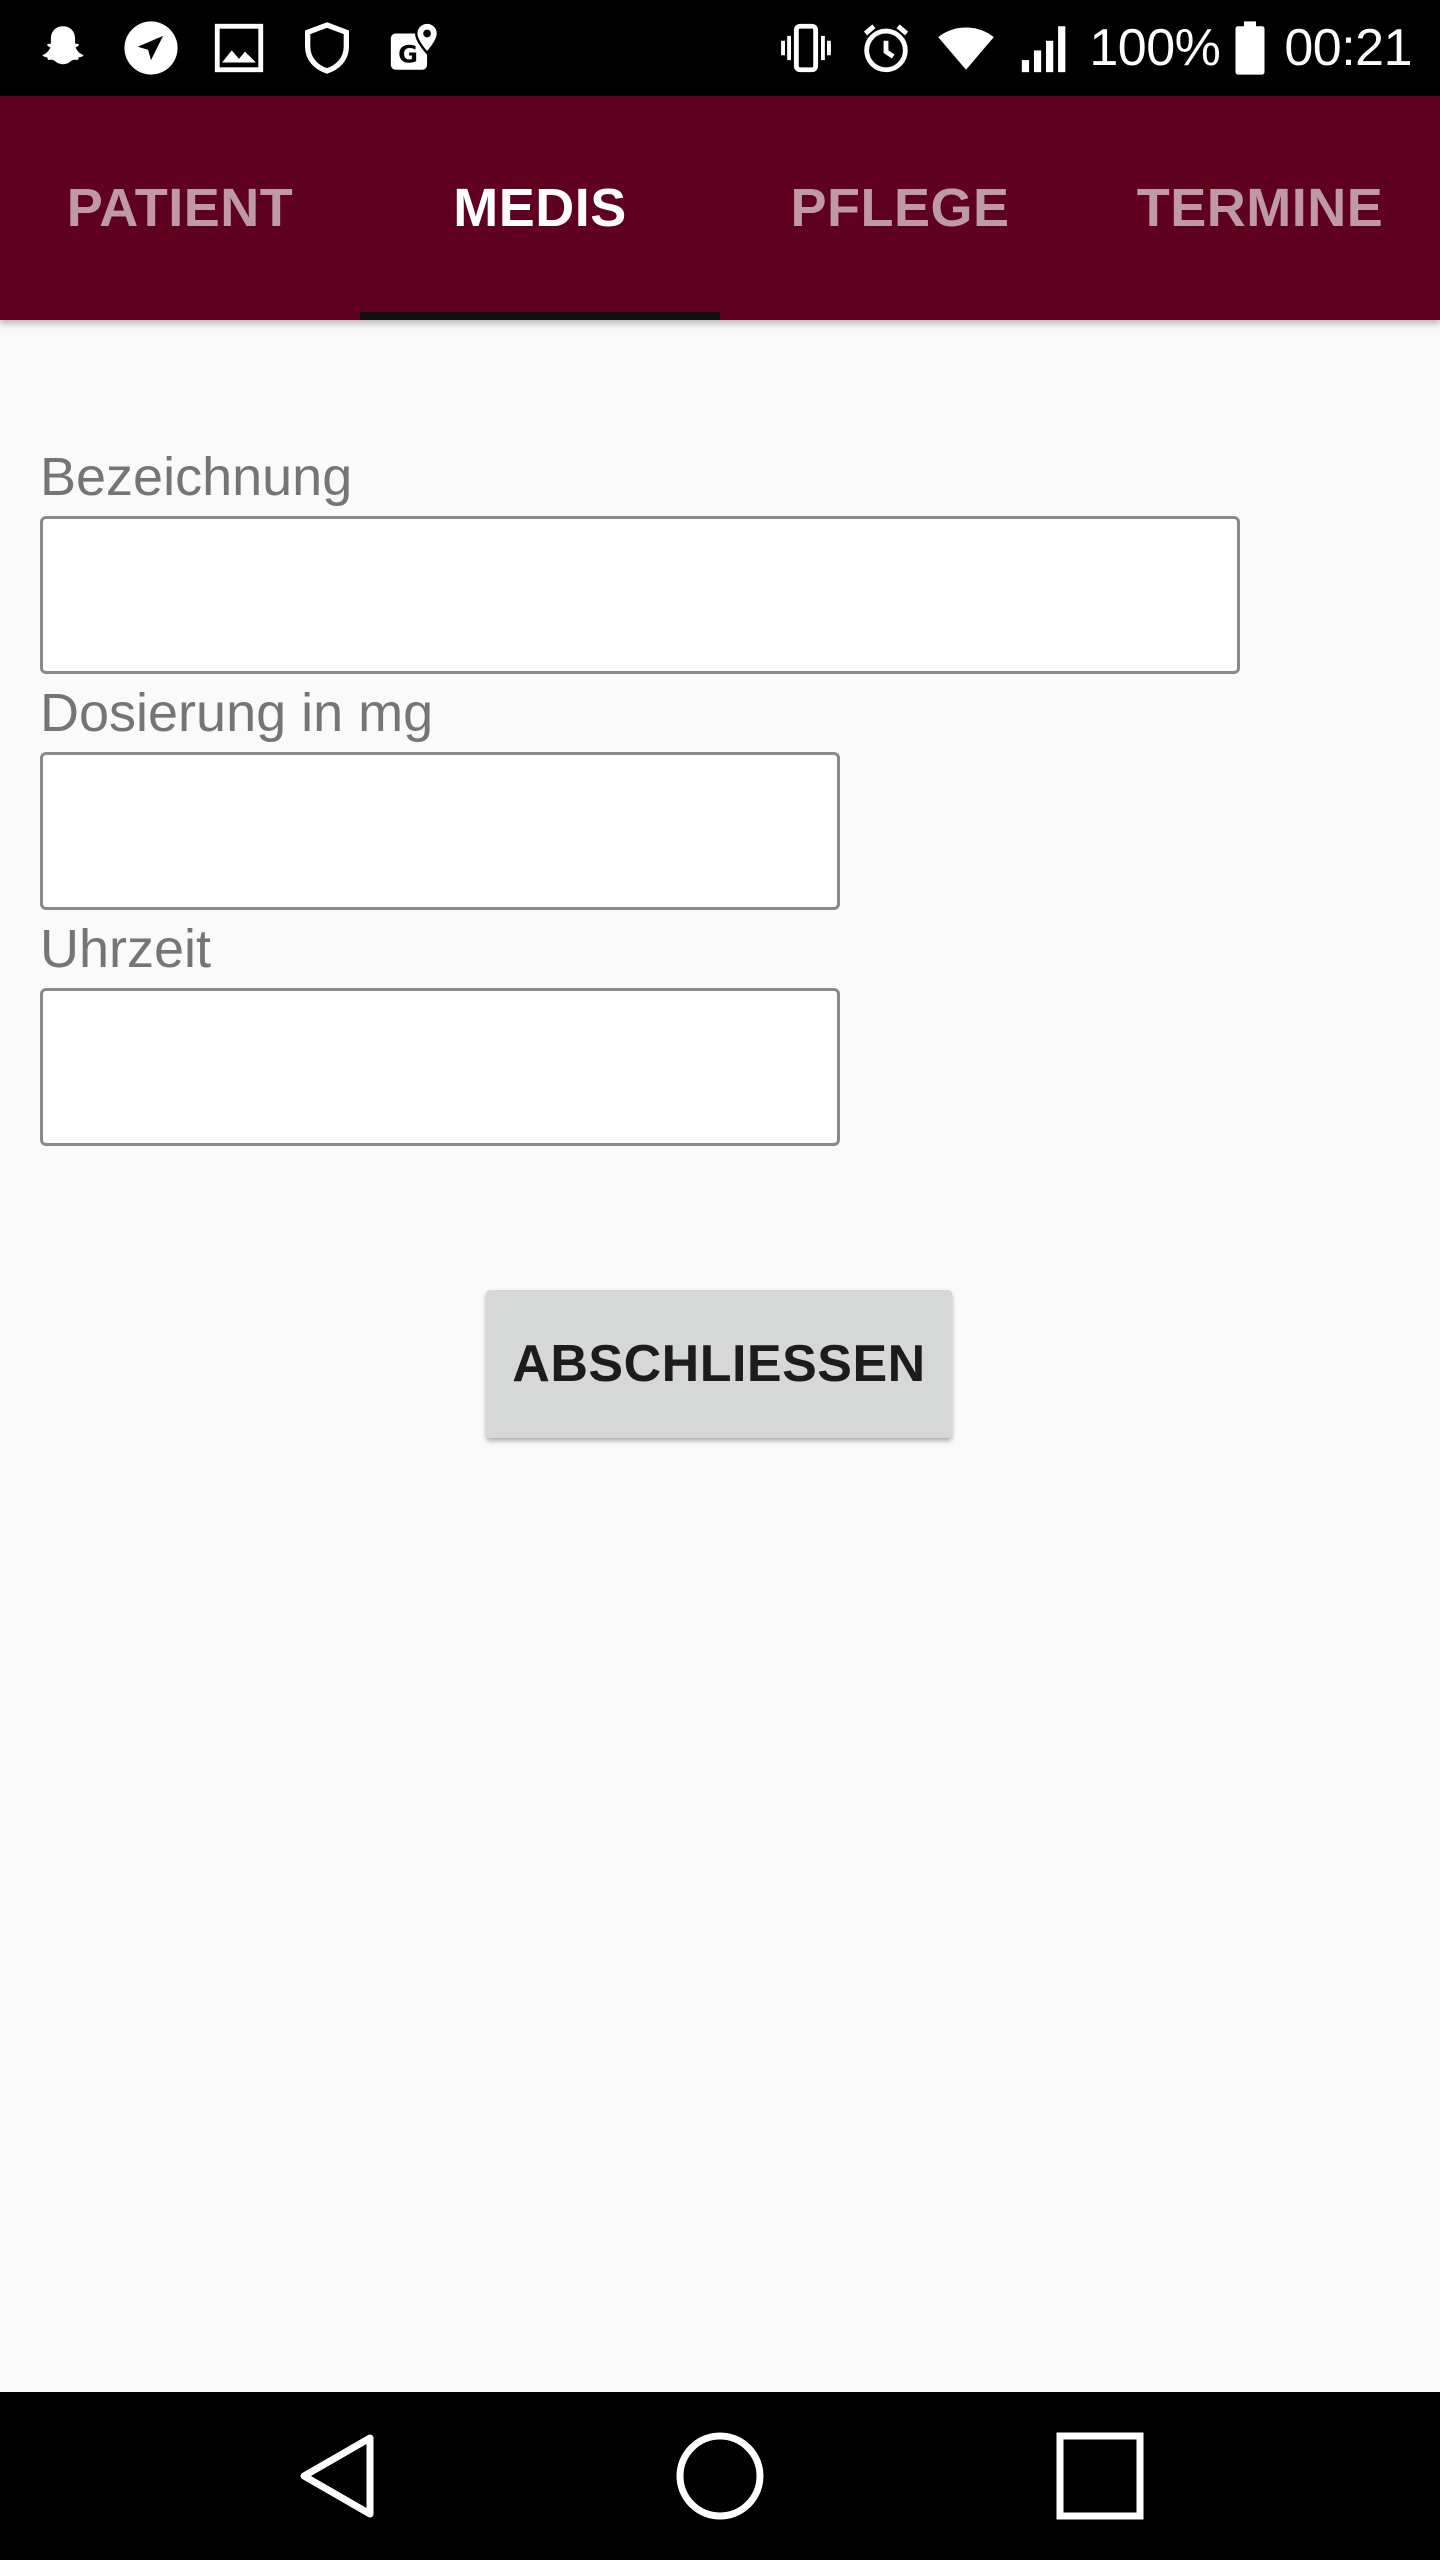 The height and width of the screenshot is (2560, 1440). What do you see at coordinates (440, 831) in the screenshot?
I see `dosierung-input` at bounding box center [440, 831].